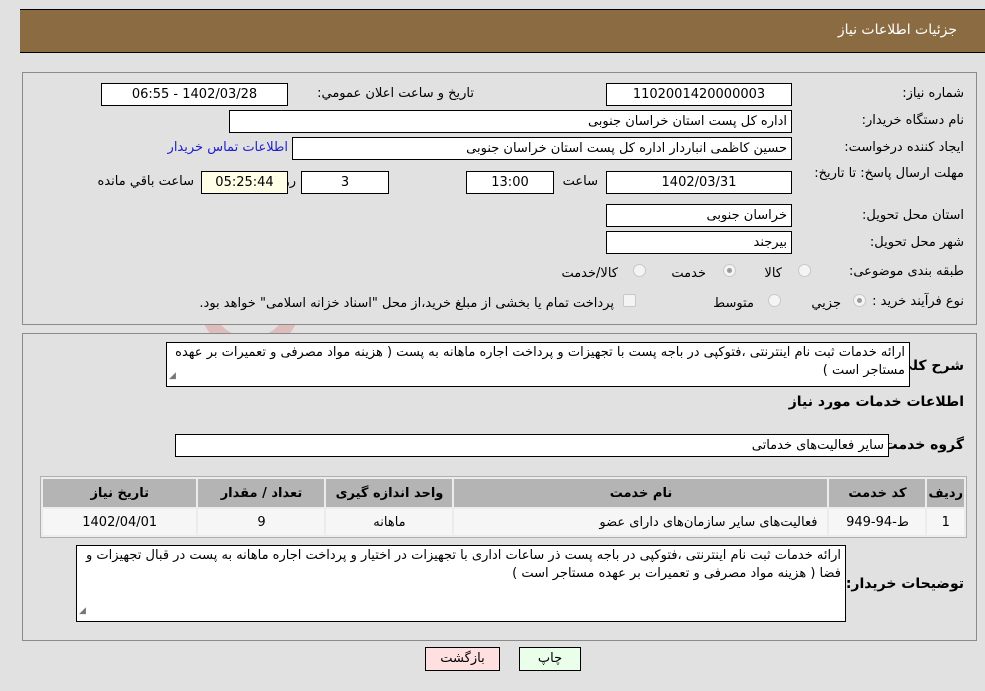  What do you see at coordinates (699, 242) in the screenshot?
I see `city-field: بیرجند` at bounding box center [699, 242].